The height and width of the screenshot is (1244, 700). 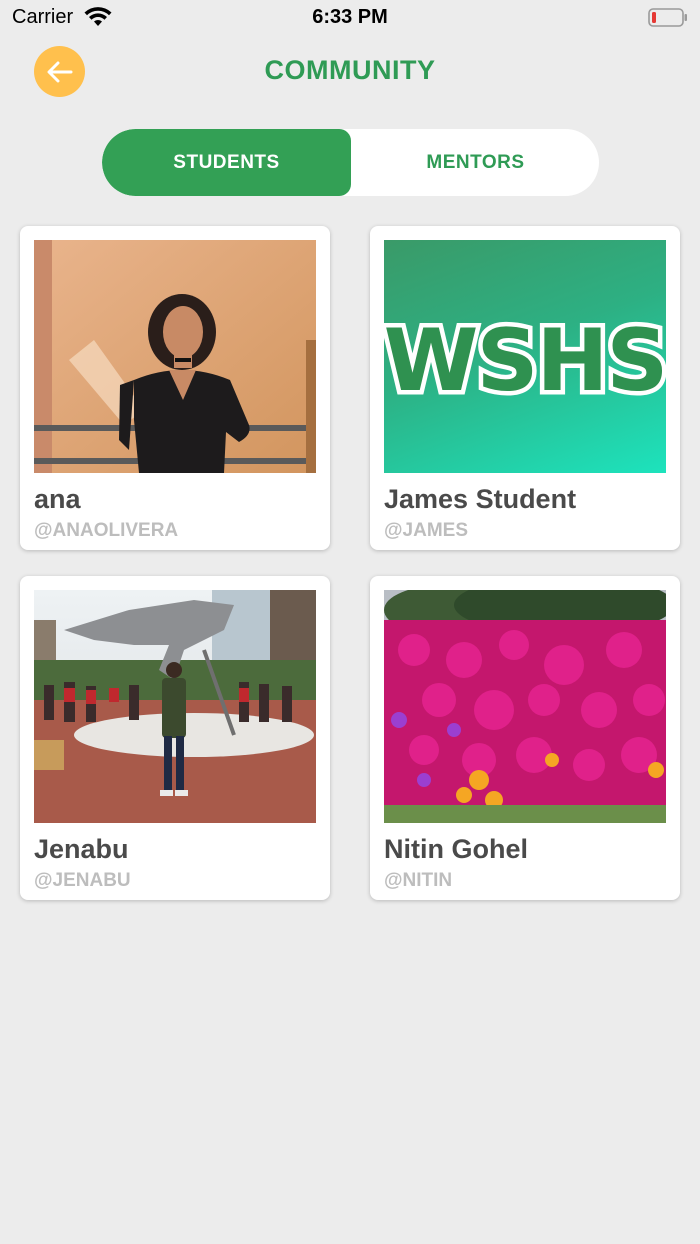 What do you see at coordinates (418, 880) in the screenshot?
I see `member-handle: @NITIN` at bounding box center [418, 880].